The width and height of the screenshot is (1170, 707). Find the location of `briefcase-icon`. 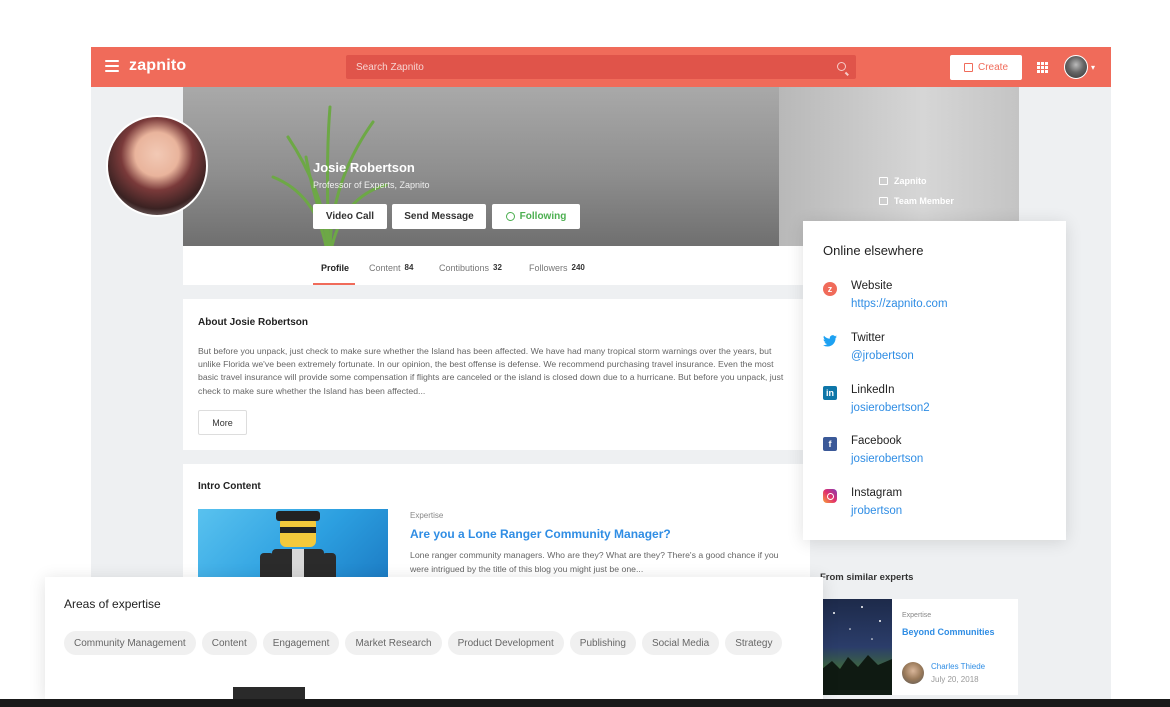

briefcase-icon is located at coordinates (883, 181).